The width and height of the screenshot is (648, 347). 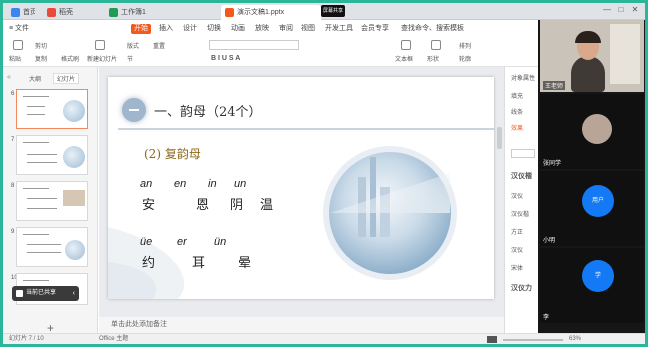 I want to click on slide-number: 8, so click(x=13, y=186).